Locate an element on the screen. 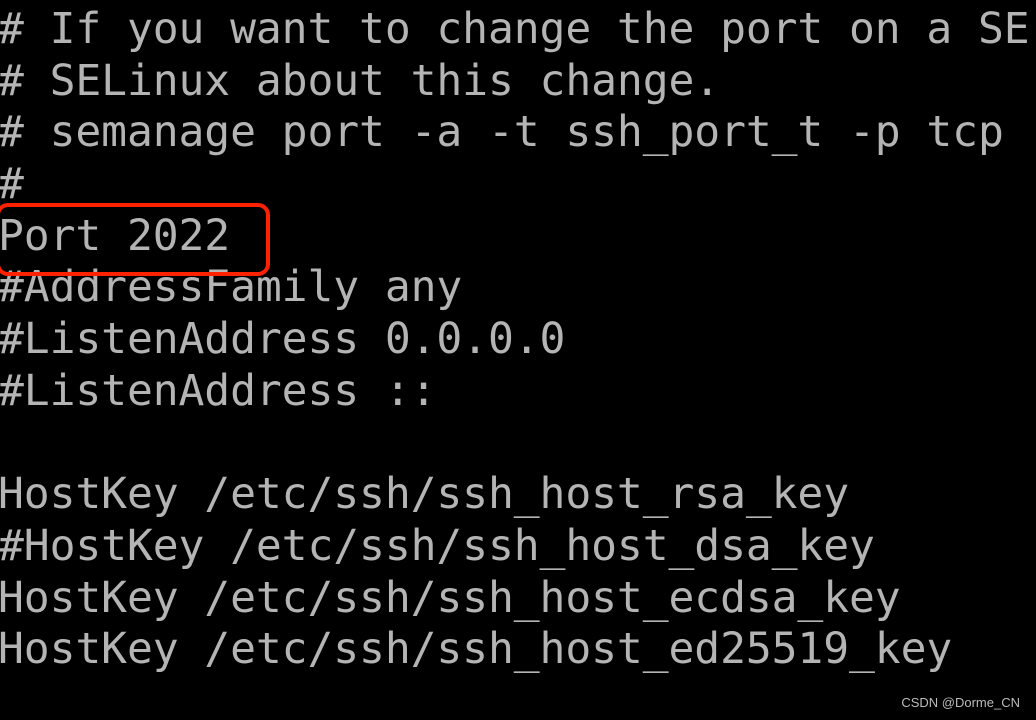 This screenshot has width=1036, height=720. terminal-line: #ListenAddress 0.0.0.0 is located at coordinates (283, 339).